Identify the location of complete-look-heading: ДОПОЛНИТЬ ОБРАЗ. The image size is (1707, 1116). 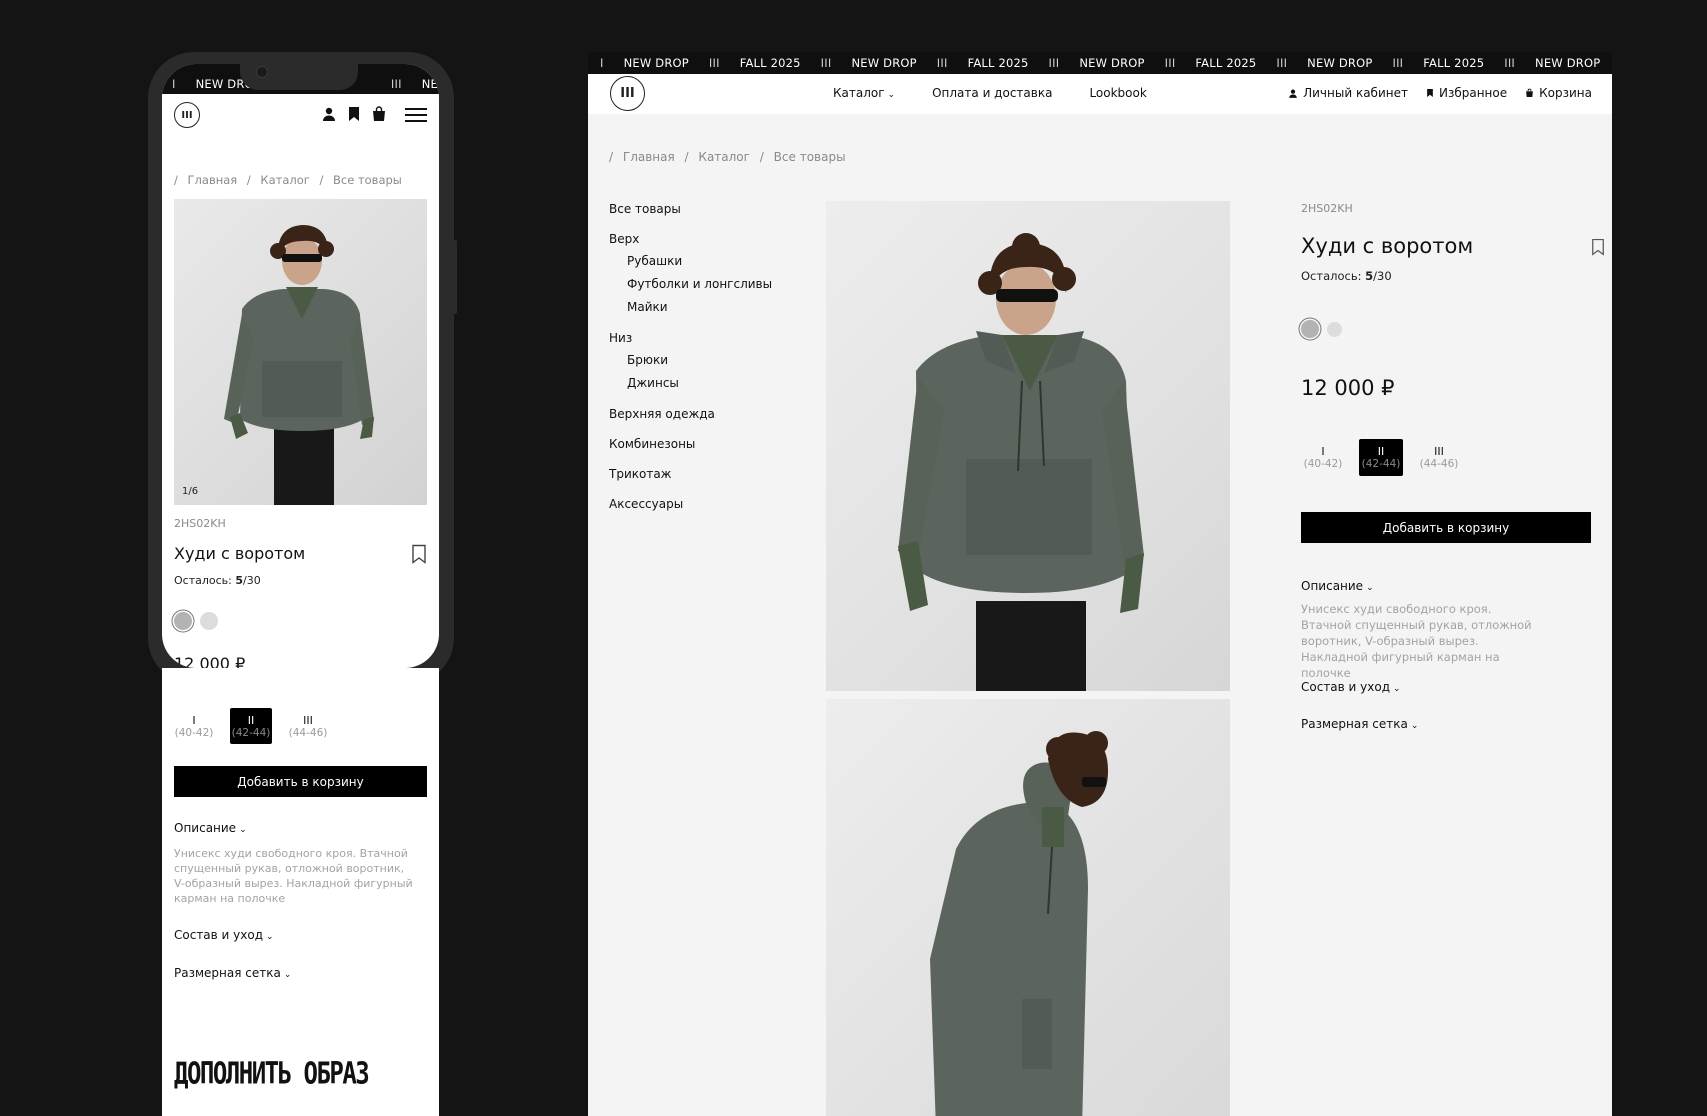
(272, 1073).